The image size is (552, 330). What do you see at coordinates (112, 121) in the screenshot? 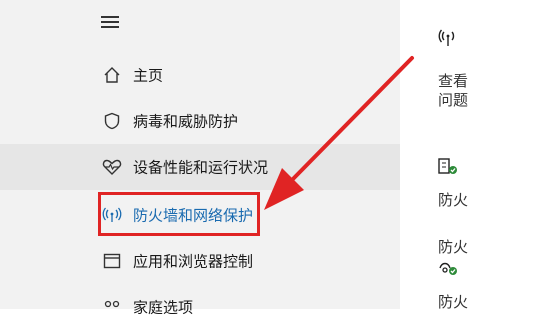
I see `shield-icon` at bounding box center [112, 121].